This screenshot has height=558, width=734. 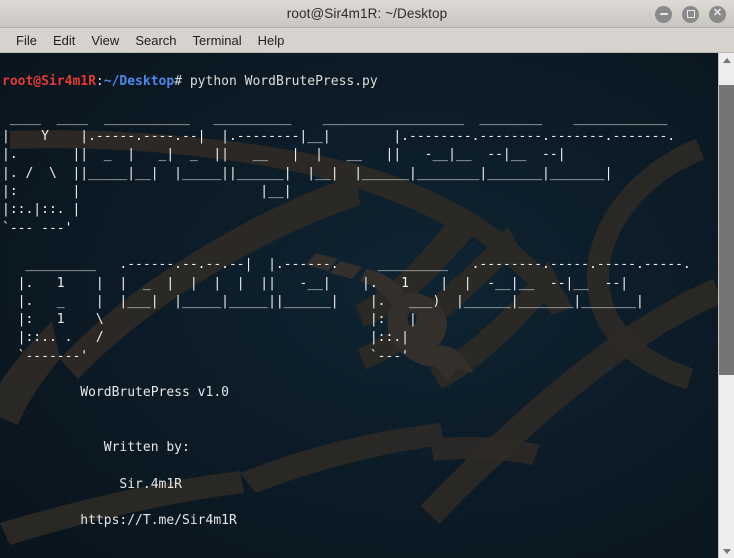 What do you see at coordinates (92, 484) in the screenshot?
I see `info-line-author: Sir.4m1R` at bounding box center [92, 484].